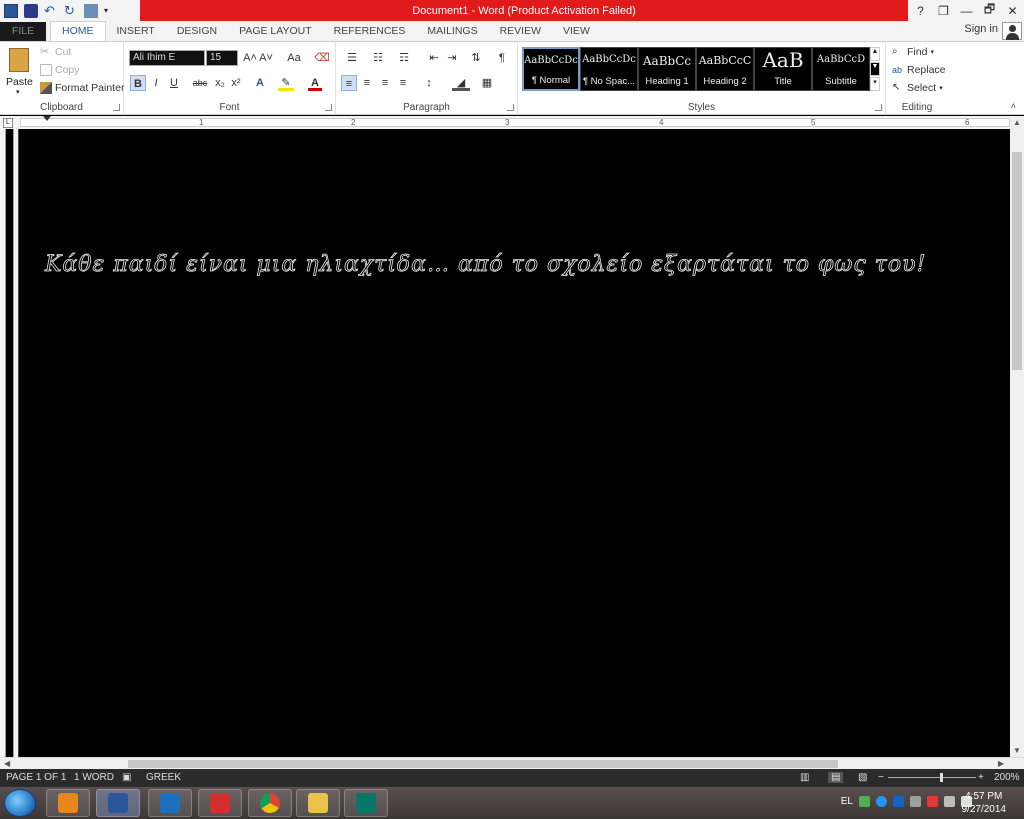 Image resolution: width=1024 pixels, height=819 pixels. What do you see at coordinates (898, 801) in the screenshot?
I see `sync-icon` at bounding box center [898, 801].